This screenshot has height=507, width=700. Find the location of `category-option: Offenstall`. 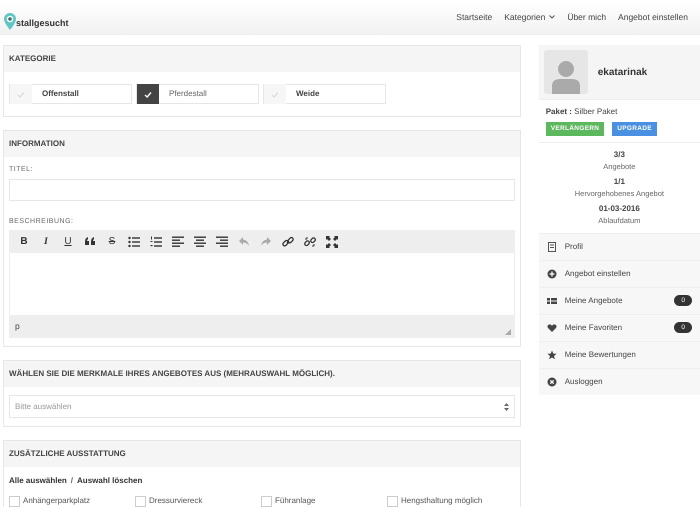

category-option: Offenstall is located at coordinates (70, 94).